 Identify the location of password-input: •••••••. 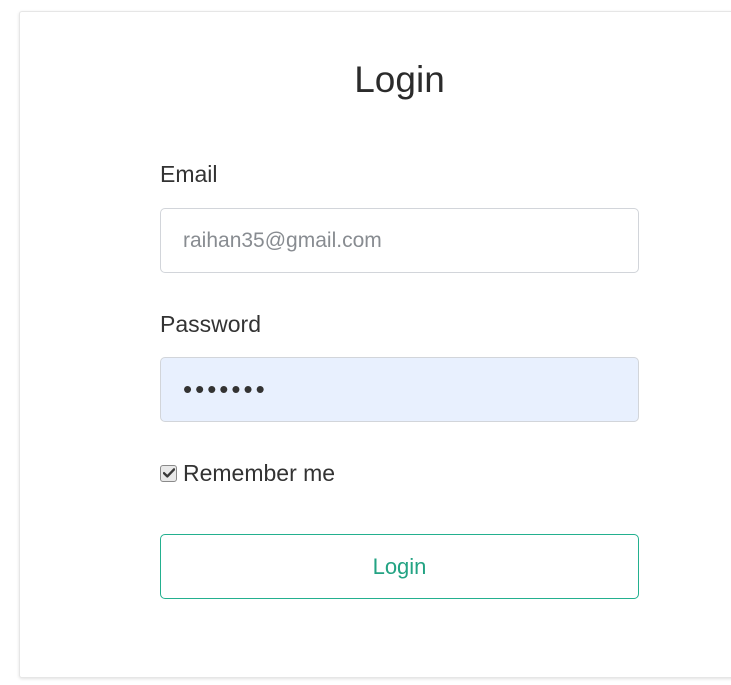
(399, 389).